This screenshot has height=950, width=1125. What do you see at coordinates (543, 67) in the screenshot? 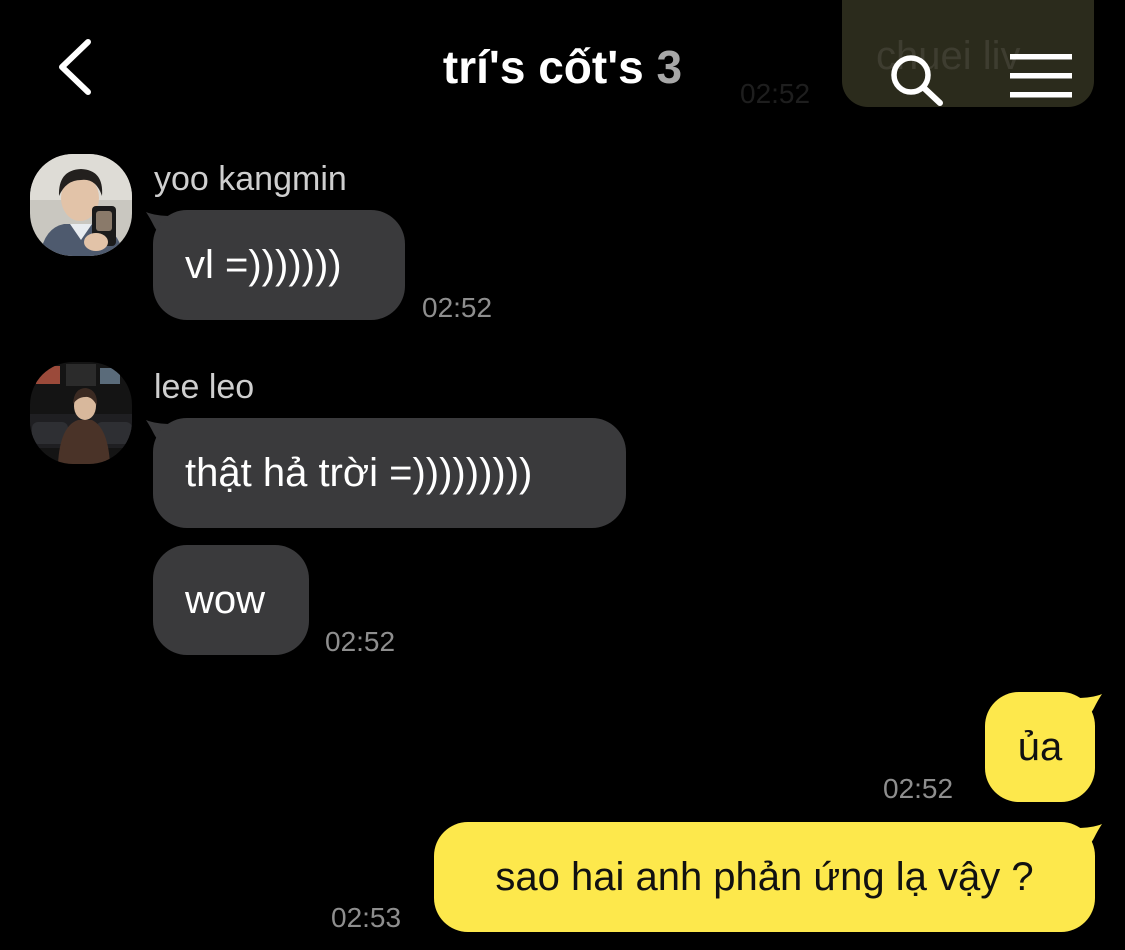
I see `chat-name: trí's cốt's` at bounding box center [543, 67].